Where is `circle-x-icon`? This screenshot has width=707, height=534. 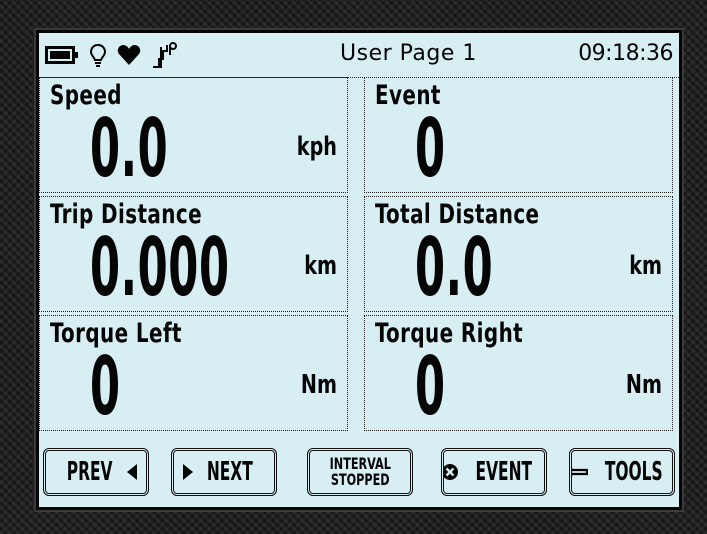 circle-x-icon is located at coordinates (451, 472).